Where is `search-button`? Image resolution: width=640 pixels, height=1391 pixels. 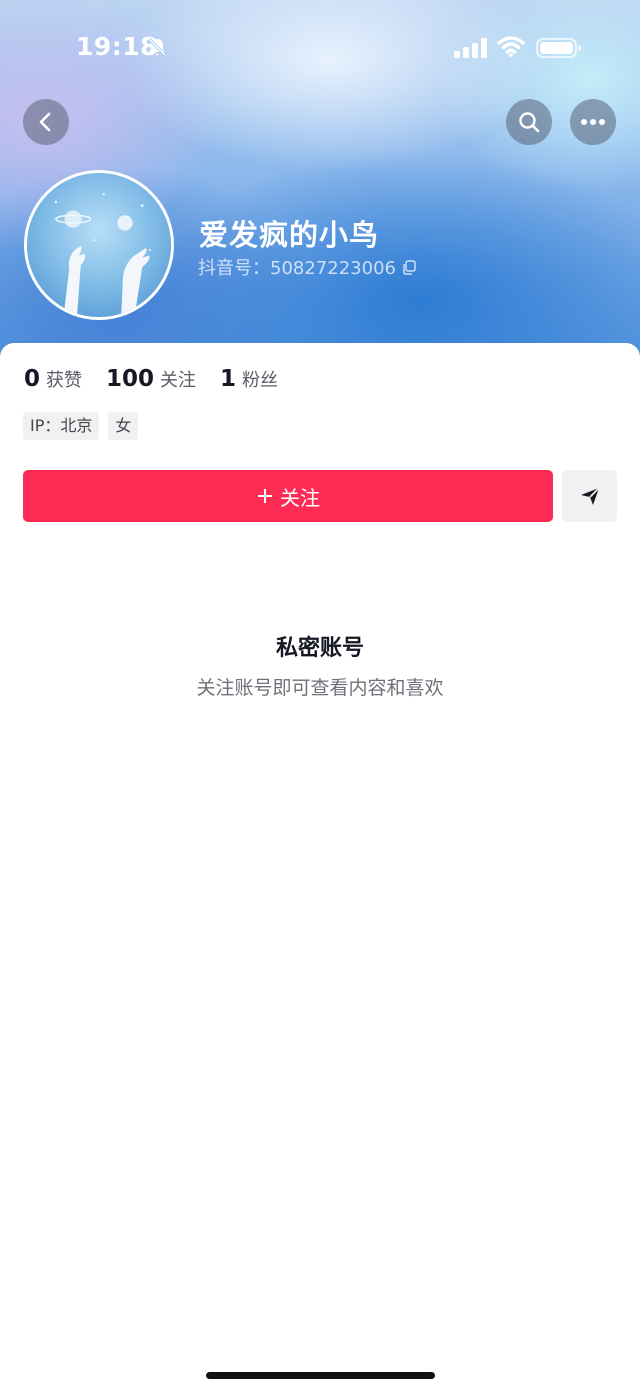
search-button is located at coordinates (529, 122).